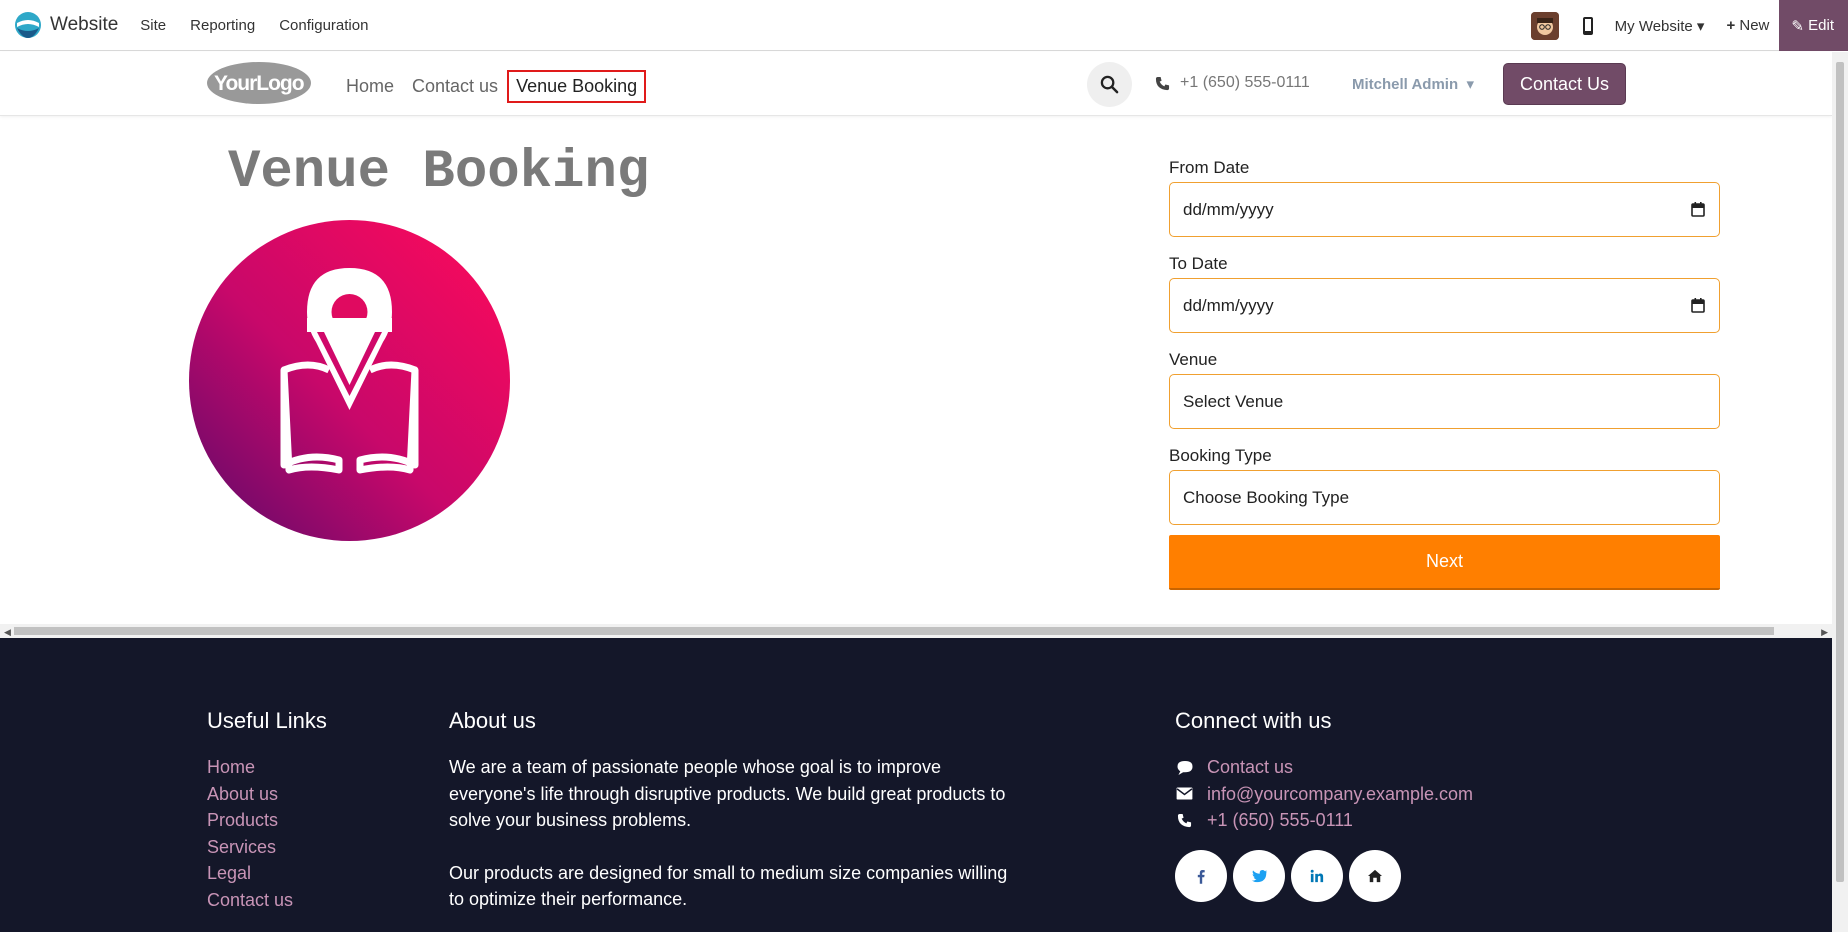 This screenshot has width=1848, height=932. Describe the element at coordinates (1184, 794) in the screenshot. I see `envelope-icon` at that location.